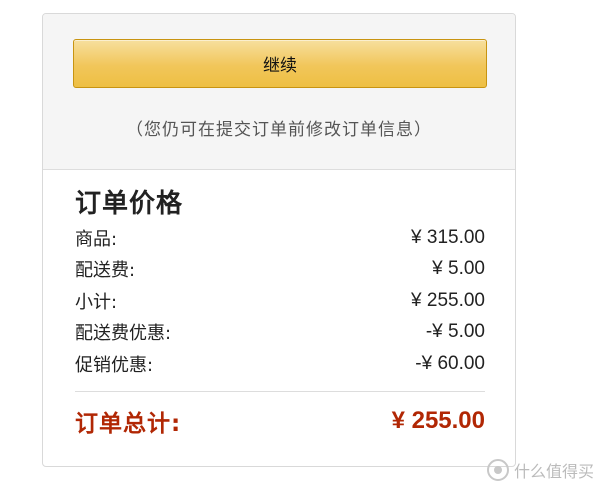  What do you see at coordinates (280, 391) in the screenshot?
I see `summary-divider` at bounding box center [280, 391].